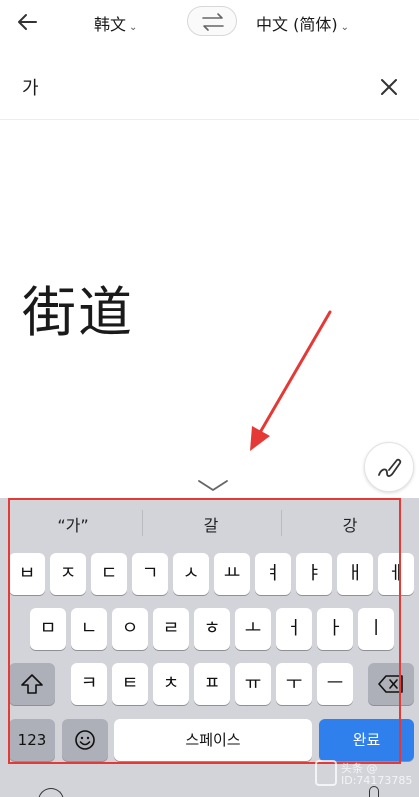 This screenshot has width=419, height=797. I want to click on translation-result: 街道, so click(78, 312).